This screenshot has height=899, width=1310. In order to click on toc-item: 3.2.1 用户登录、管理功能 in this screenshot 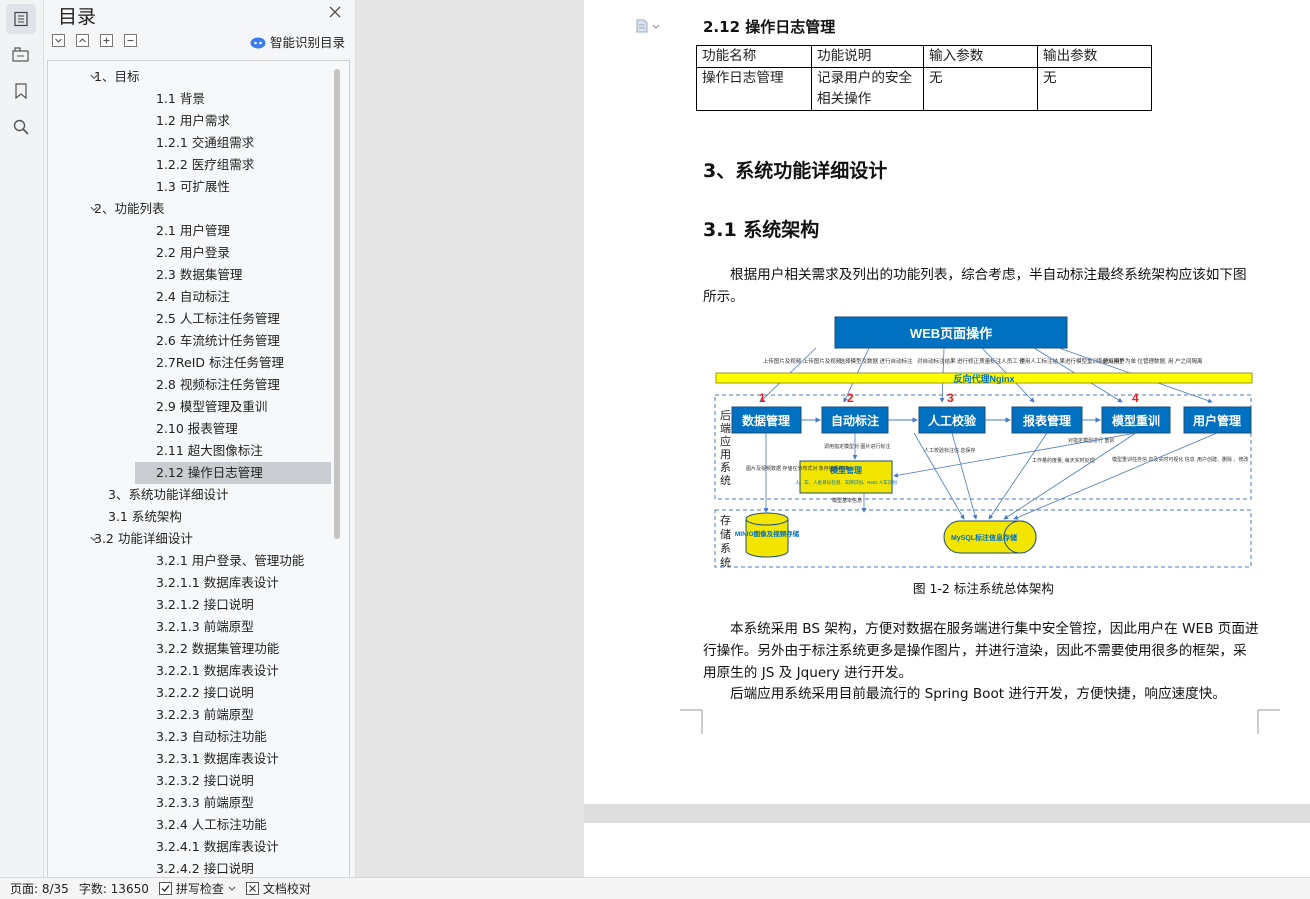, I will do `click(189, 561)`.